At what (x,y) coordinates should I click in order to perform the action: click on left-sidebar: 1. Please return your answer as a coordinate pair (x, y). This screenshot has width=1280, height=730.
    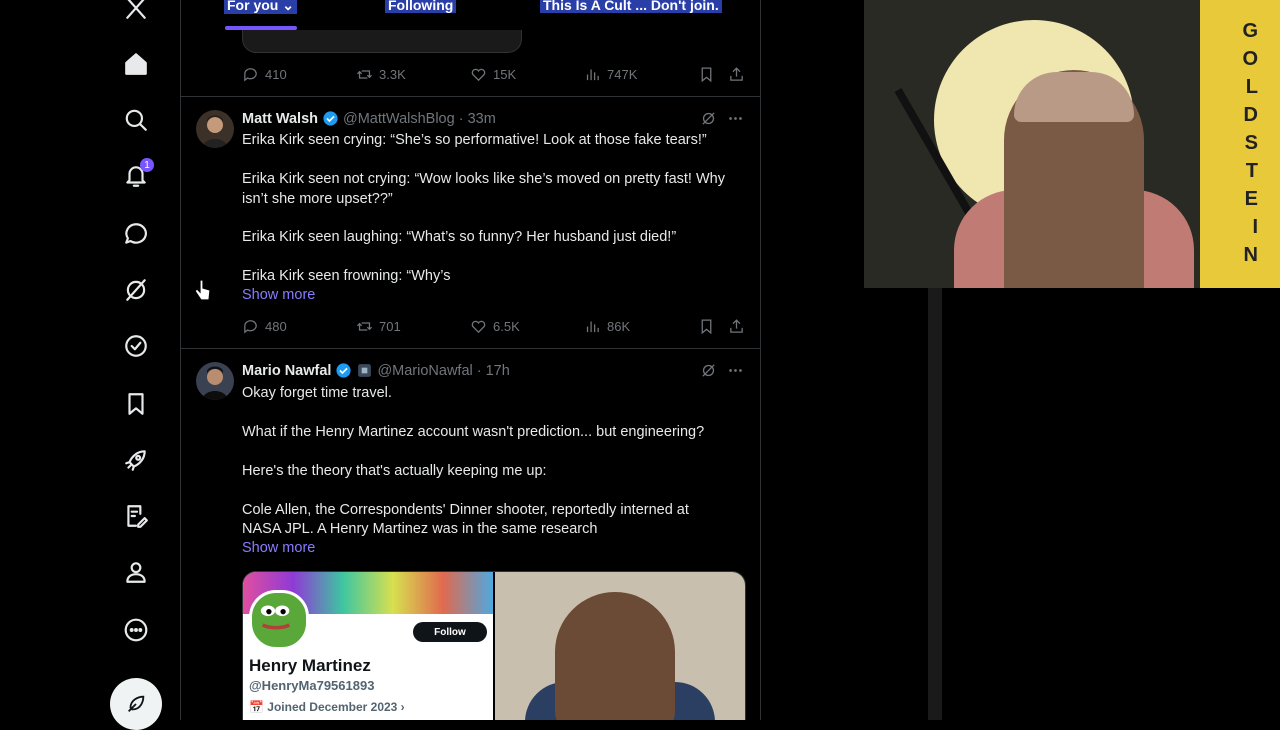
    Looking at the image, I should click on (90, 365).